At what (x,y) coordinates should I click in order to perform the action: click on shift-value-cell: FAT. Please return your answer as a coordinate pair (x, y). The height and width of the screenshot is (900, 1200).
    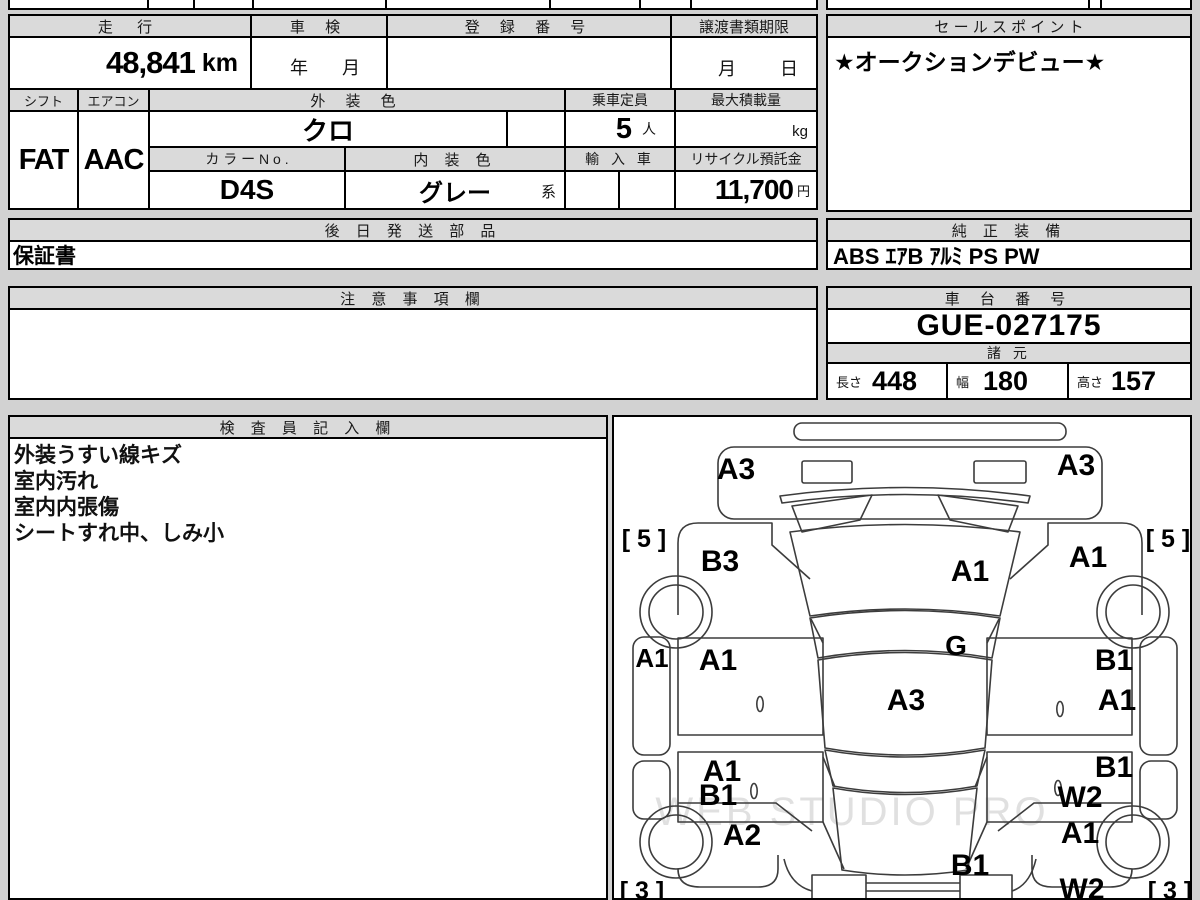
    Looking at the image, I should click on (44, 160).